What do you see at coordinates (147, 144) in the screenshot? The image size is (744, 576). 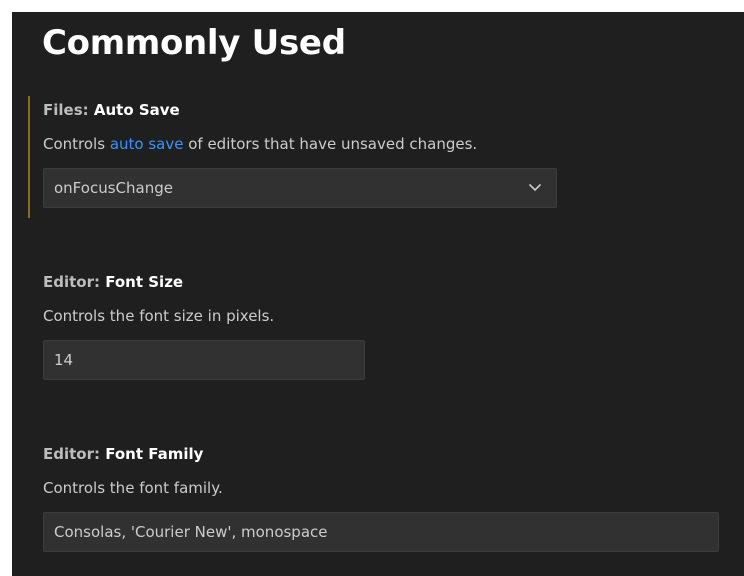 I see `auto-save-link: auto save` at bounding box center [147, 144].